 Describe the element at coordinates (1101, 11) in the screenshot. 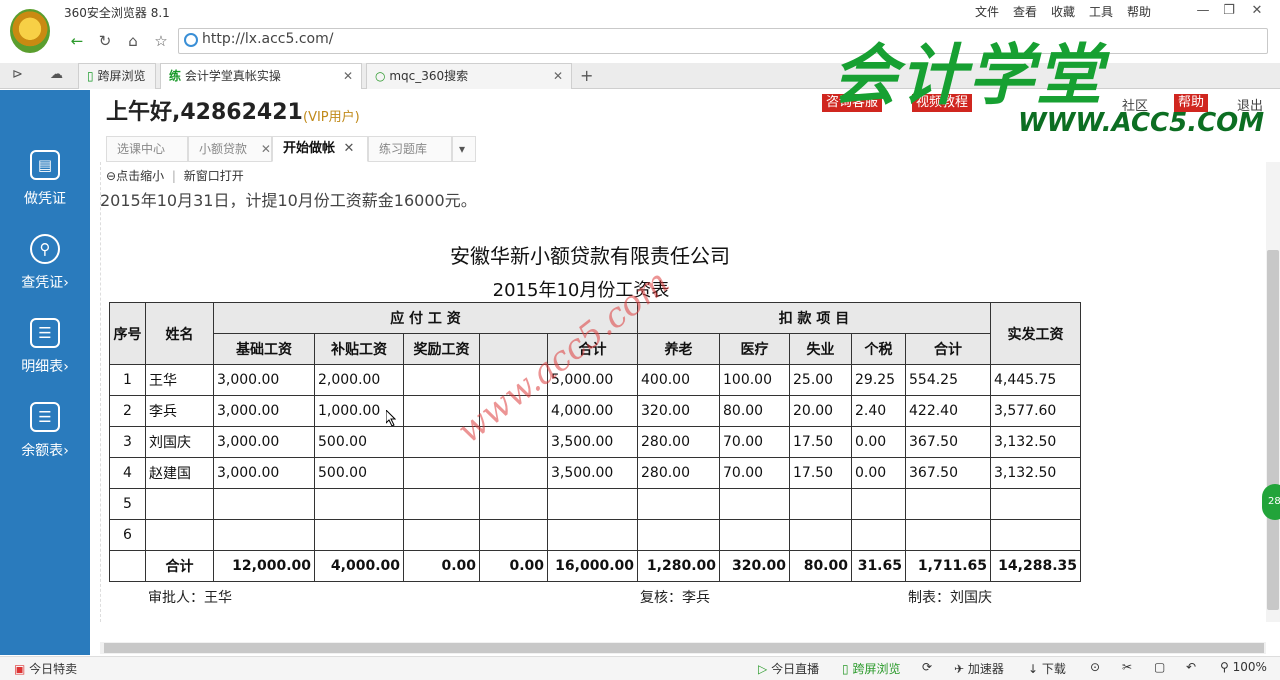

I see `menu-tools: 工具` at that location.